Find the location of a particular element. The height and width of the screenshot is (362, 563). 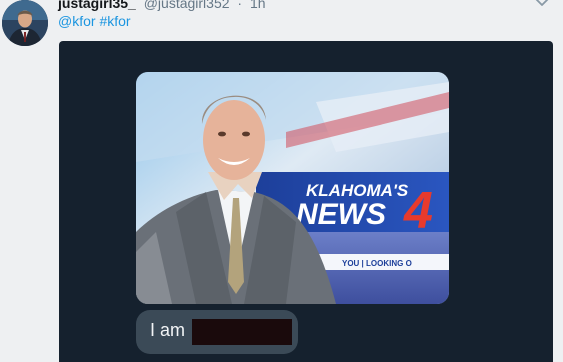

tweet-text-hashtags: @kfor #kfor is located at coordinates (94, 21).